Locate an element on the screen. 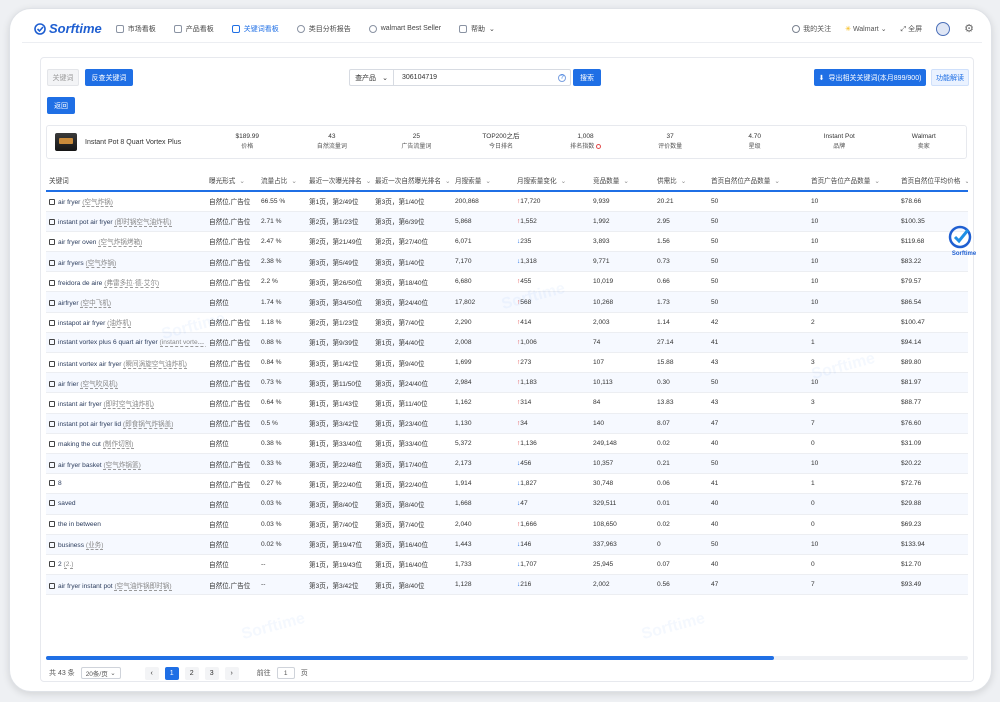 The height and width of the screenshot is (702, 1000). export-button: ⬇ 导出相关关键词(本月899/900) is located at coordinates (870, 77).